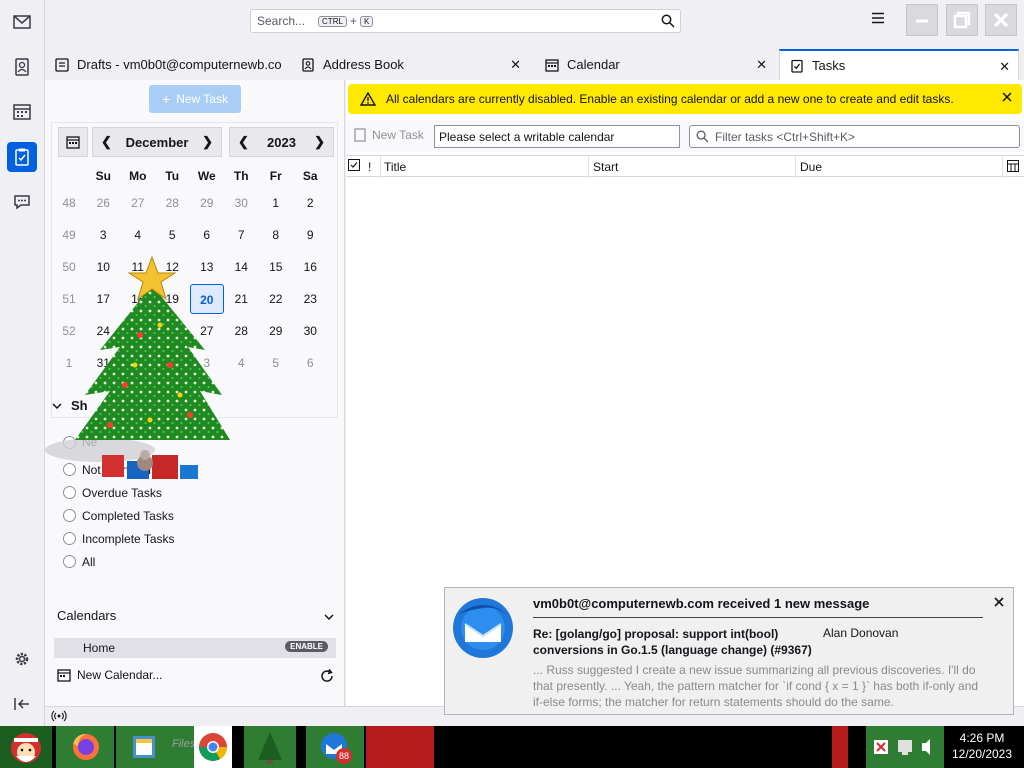  I want to click on global-search-input: Search... CTRL + K, so click(465, 21).